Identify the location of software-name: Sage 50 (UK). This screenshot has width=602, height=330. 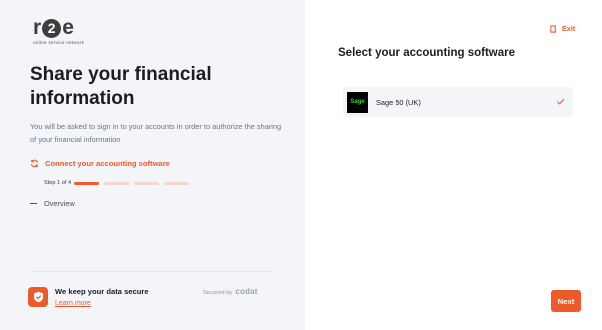
(398, 102).